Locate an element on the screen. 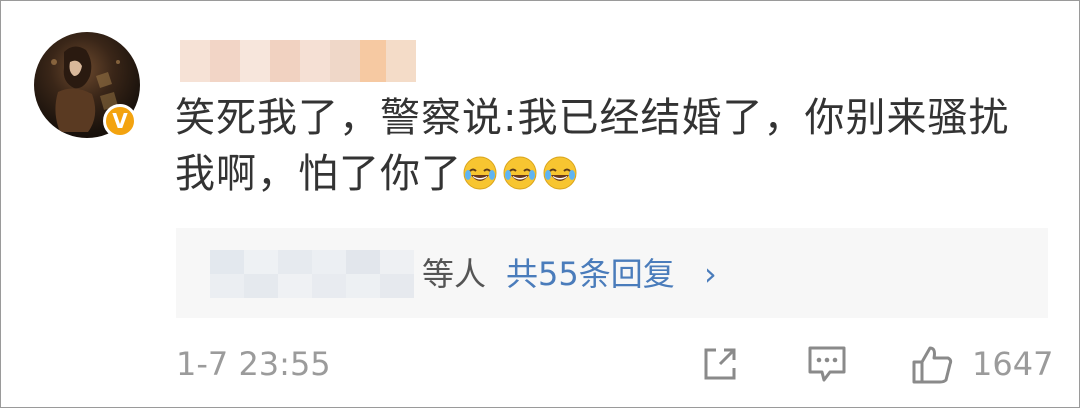  comment-timestamp: 1-7 23:55 is located at coordinates (253, 364).